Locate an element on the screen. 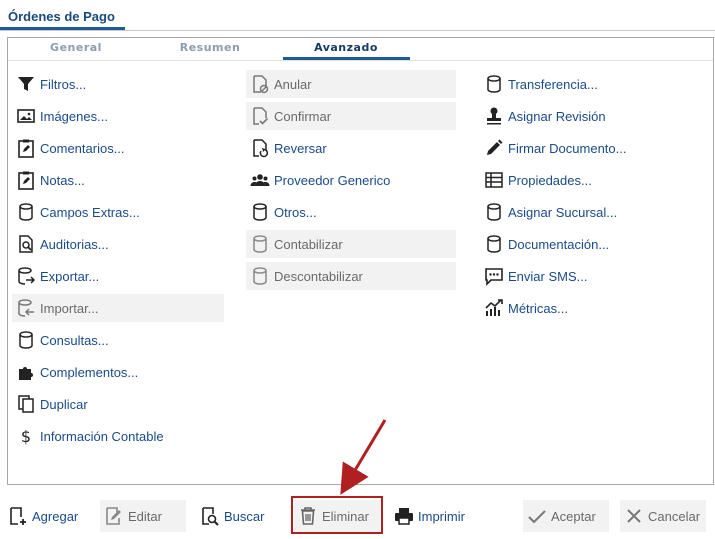 The width and height of the screenshot is (715, 539). window-title-tab: Órdenes de Pago is located at coordinates (357, 15).